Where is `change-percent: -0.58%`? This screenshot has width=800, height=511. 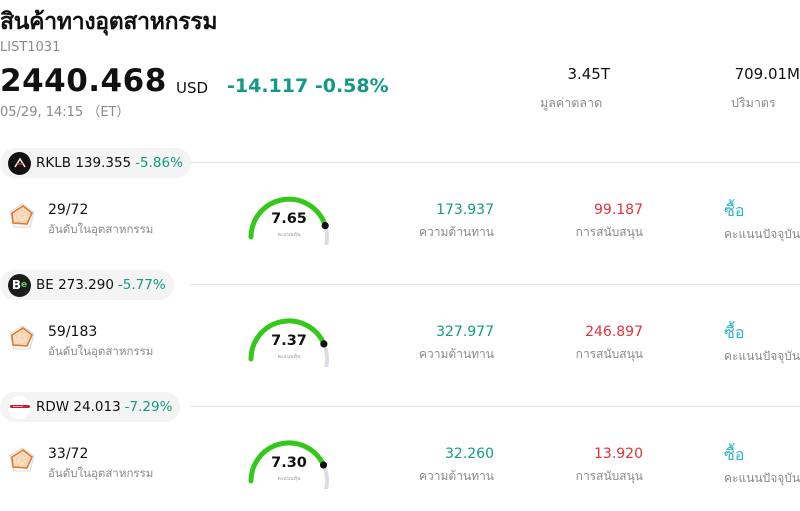
change-percent: -0.58% is located at coordinates (351, 86).